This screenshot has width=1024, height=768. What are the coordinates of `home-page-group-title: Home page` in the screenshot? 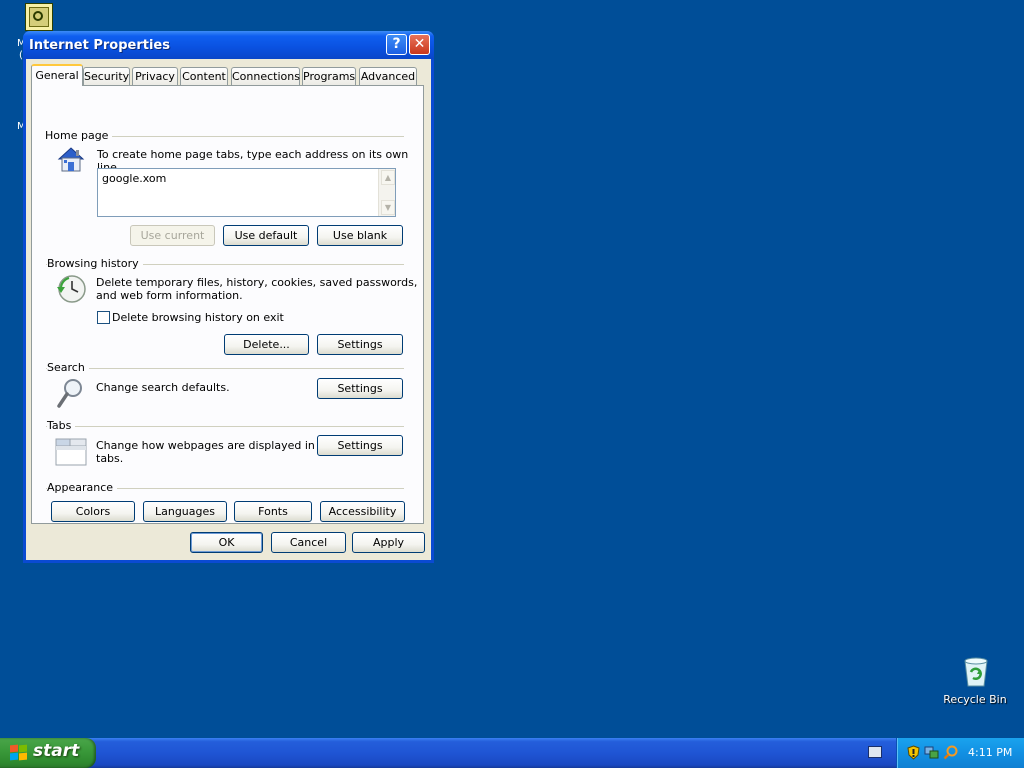 It's located at (79, 135).